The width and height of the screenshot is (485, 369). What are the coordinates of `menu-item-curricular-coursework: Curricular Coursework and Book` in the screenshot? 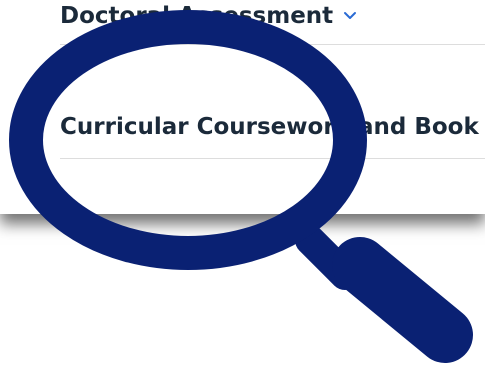 It's located at (272, 127).